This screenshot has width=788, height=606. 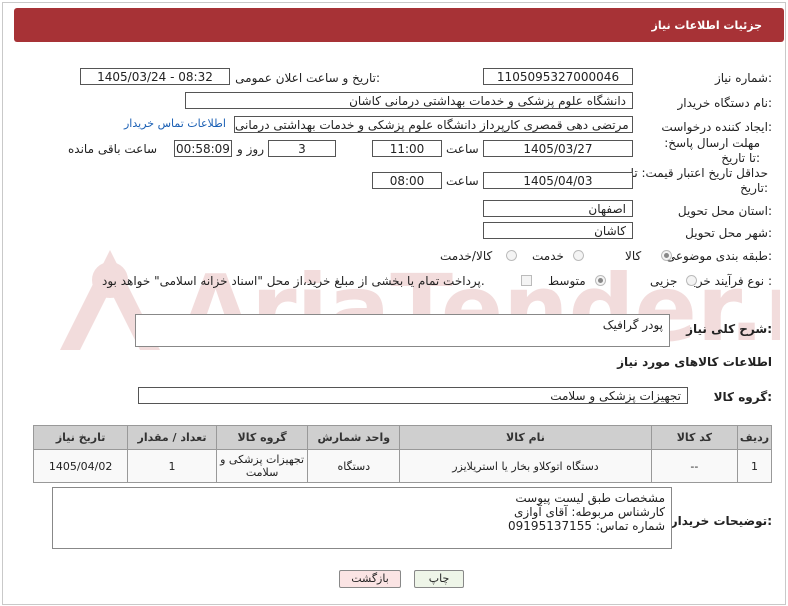 What do you see at coordinates (716, 127) in the screenshot?
I see `requester-label: ایجاد کننده درخواست:` at bounding box center [716, 127].